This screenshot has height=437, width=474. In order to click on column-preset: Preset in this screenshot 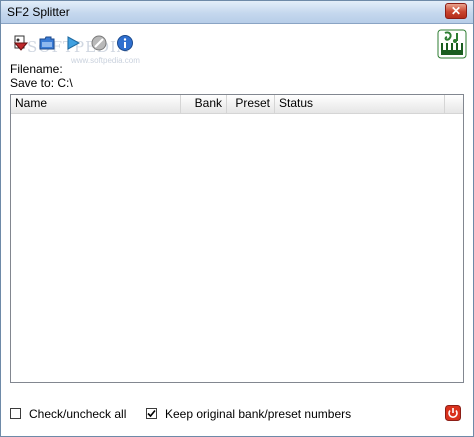, I will do `click(251, 104)`.